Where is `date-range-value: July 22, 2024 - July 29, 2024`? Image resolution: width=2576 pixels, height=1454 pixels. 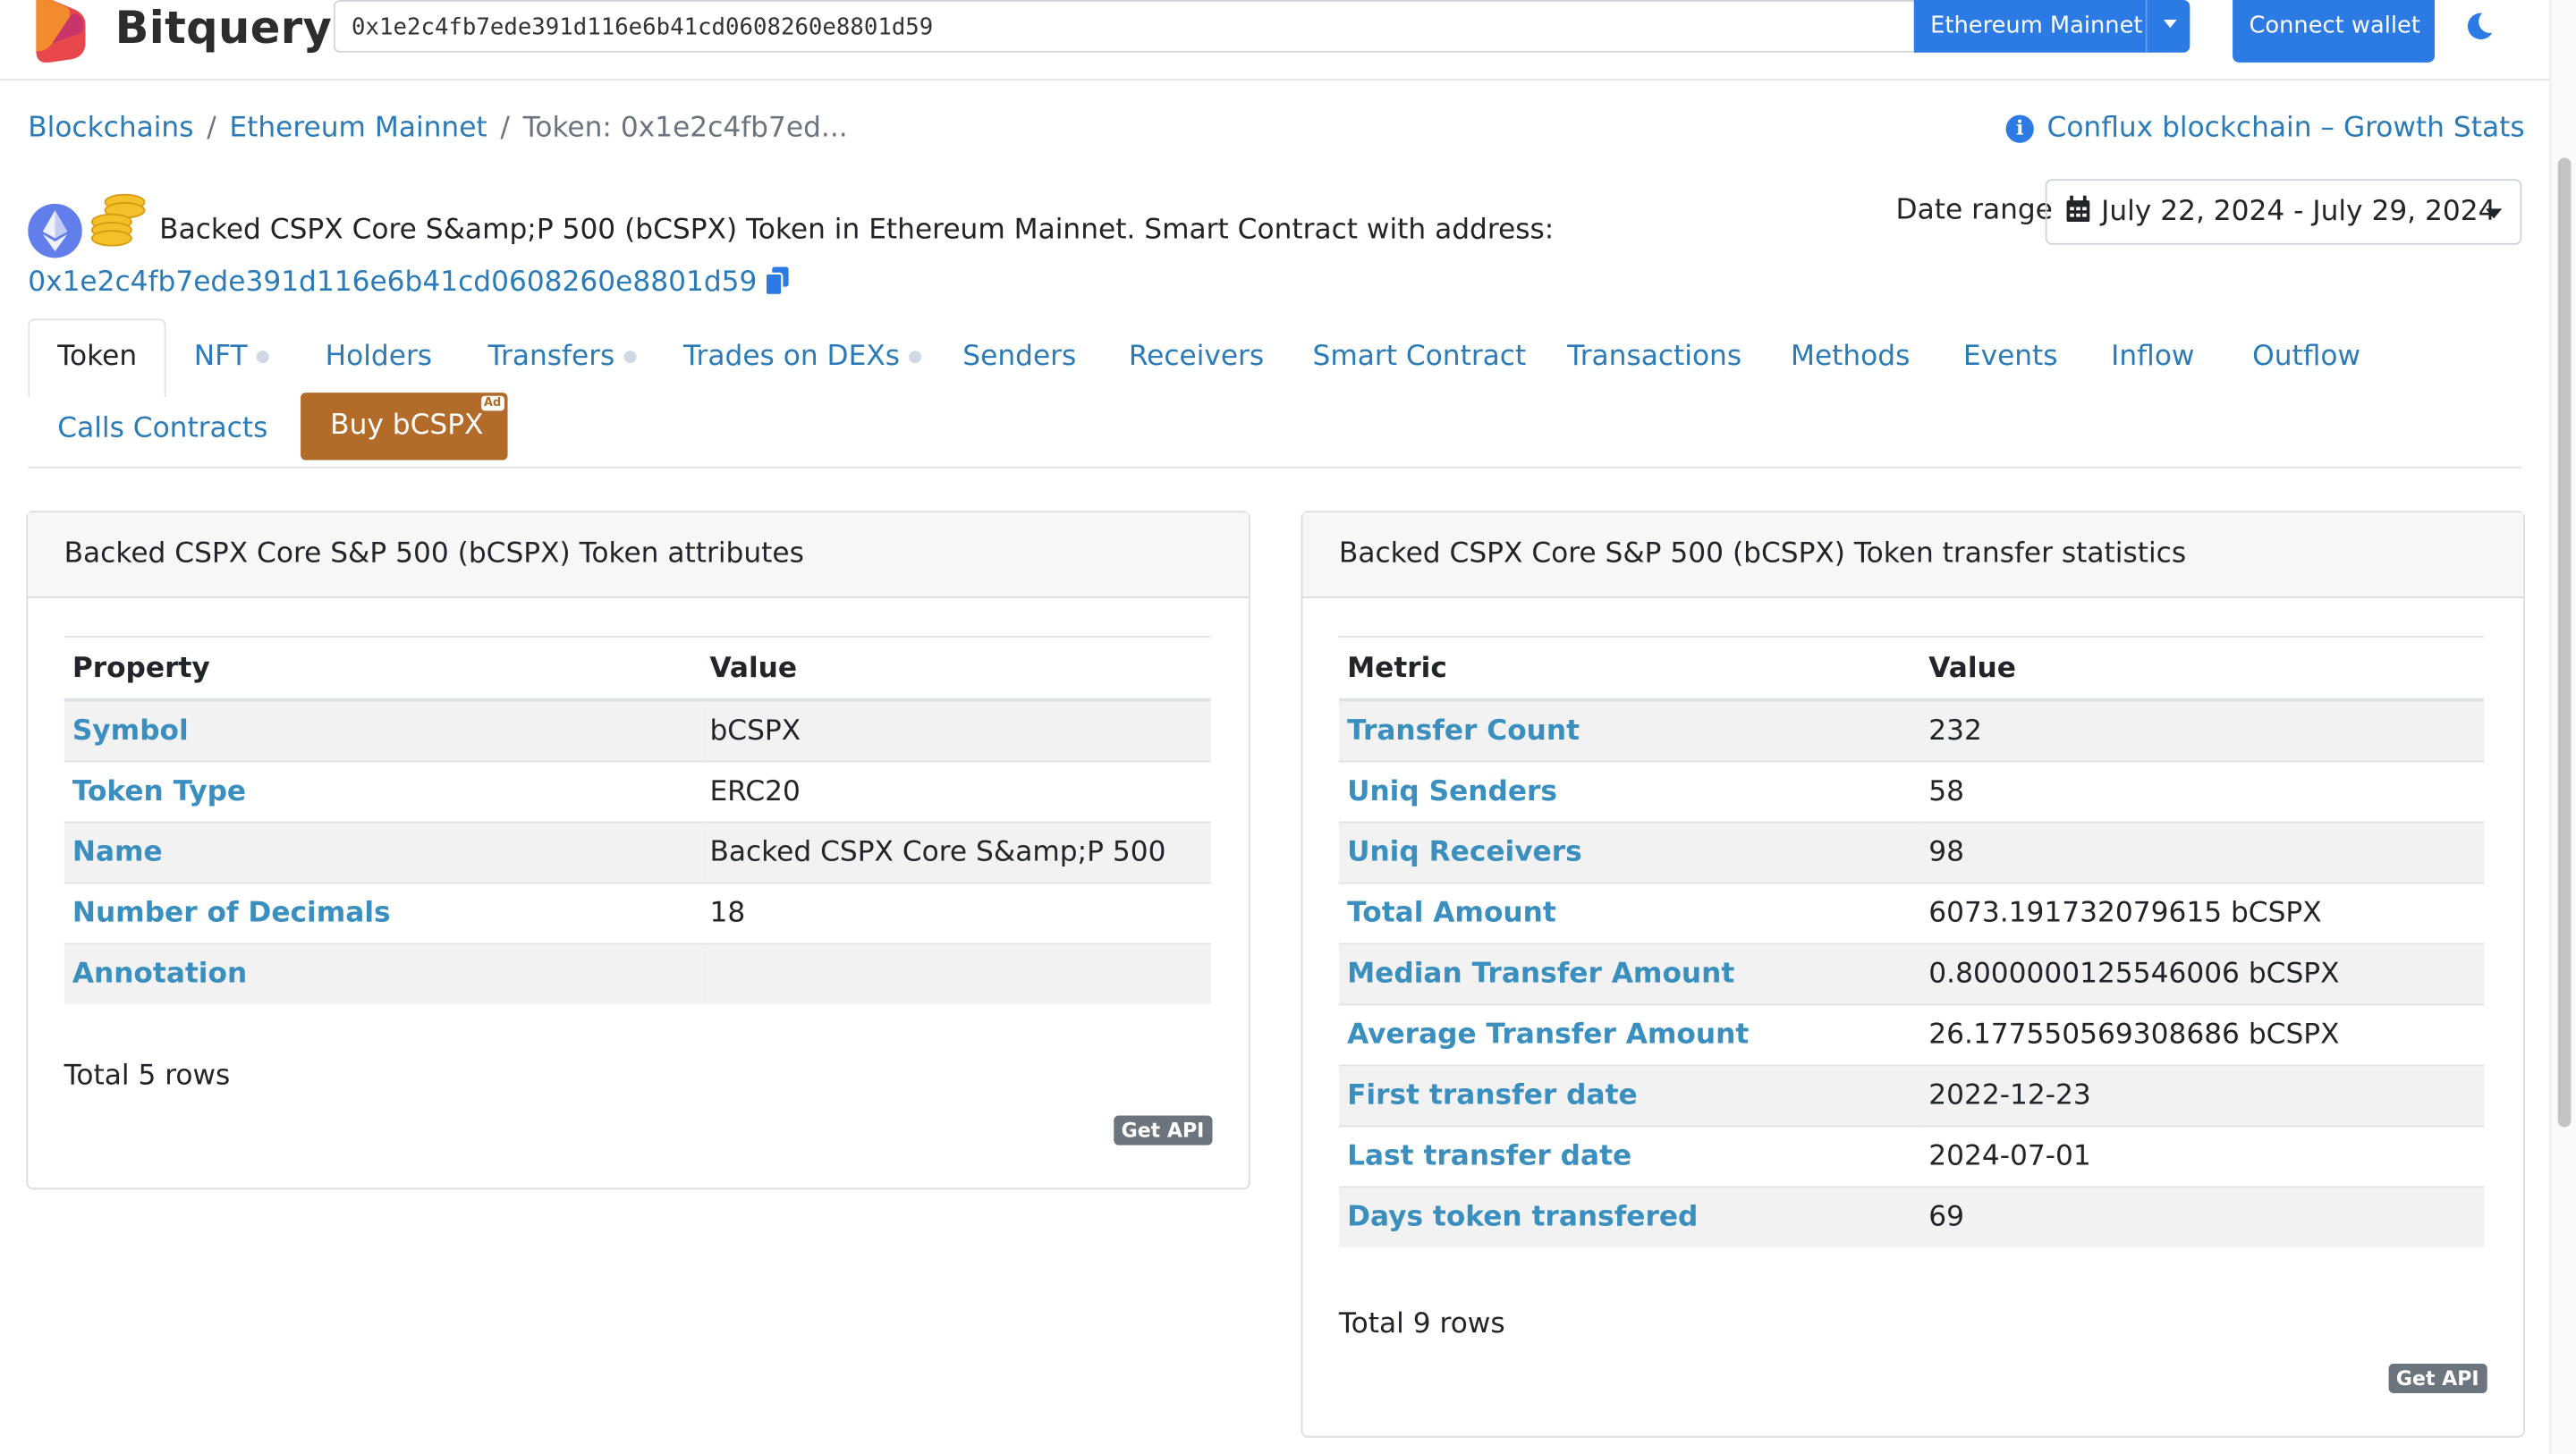 date-range-value: July 22, 2024 - July 29, 2024 is located at coordinates (2298, 212).